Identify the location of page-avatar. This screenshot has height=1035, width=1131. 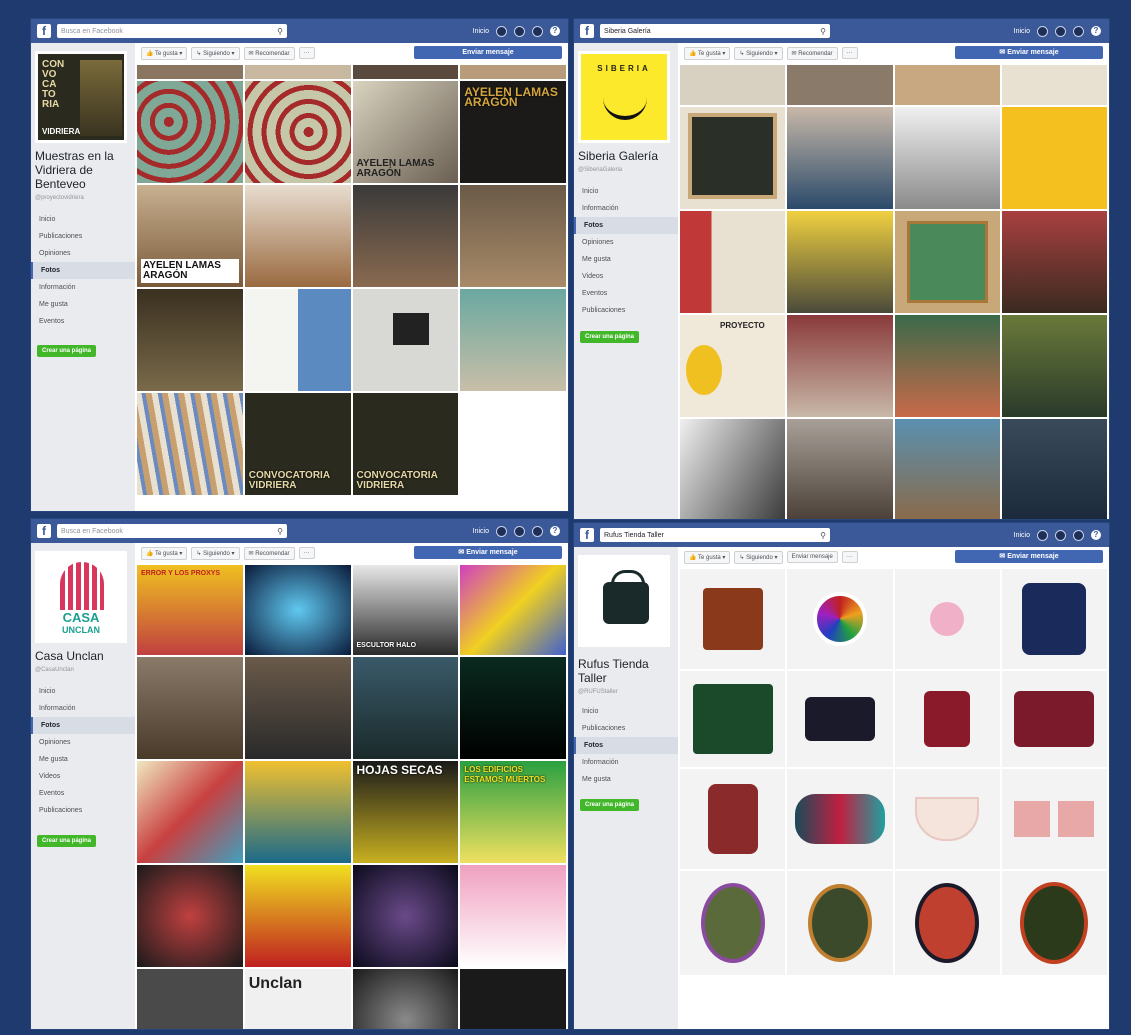
(624, 601).